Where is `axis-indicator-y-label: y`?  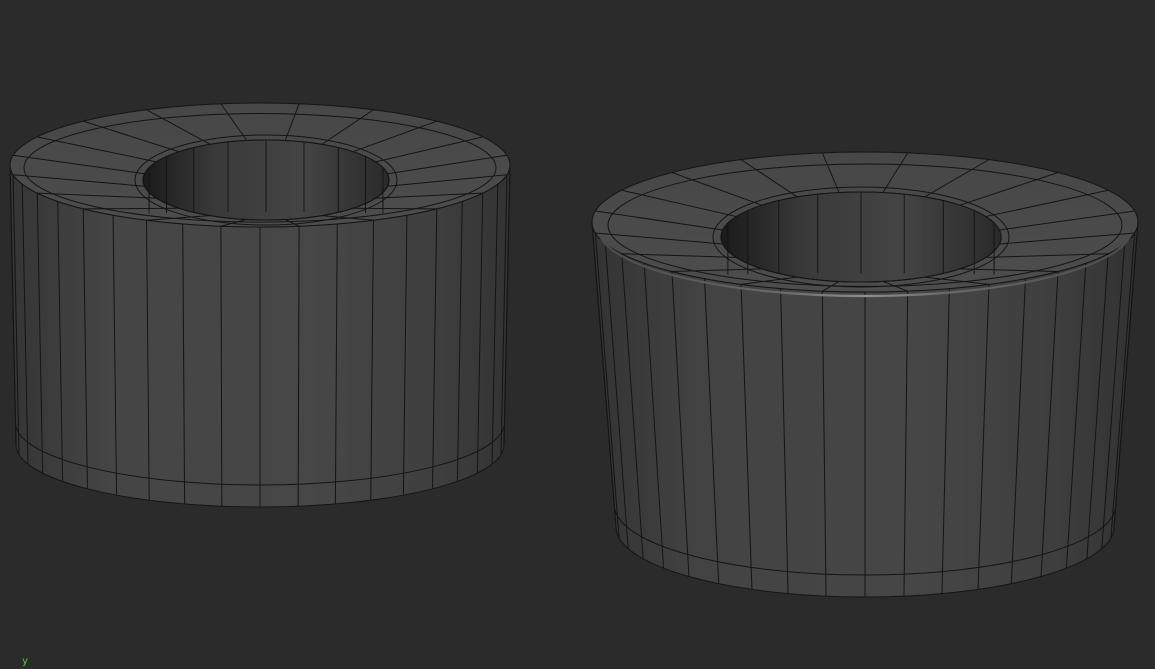 axis-indicator-y-label: y is located at coordinates (25, 661).